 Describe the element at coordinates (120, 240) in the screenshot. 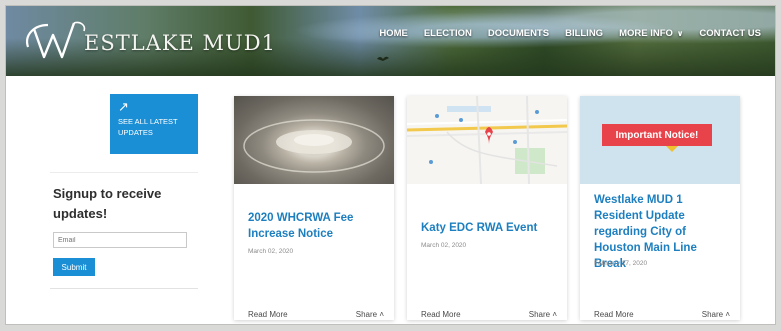

I see `email-field` at that location.